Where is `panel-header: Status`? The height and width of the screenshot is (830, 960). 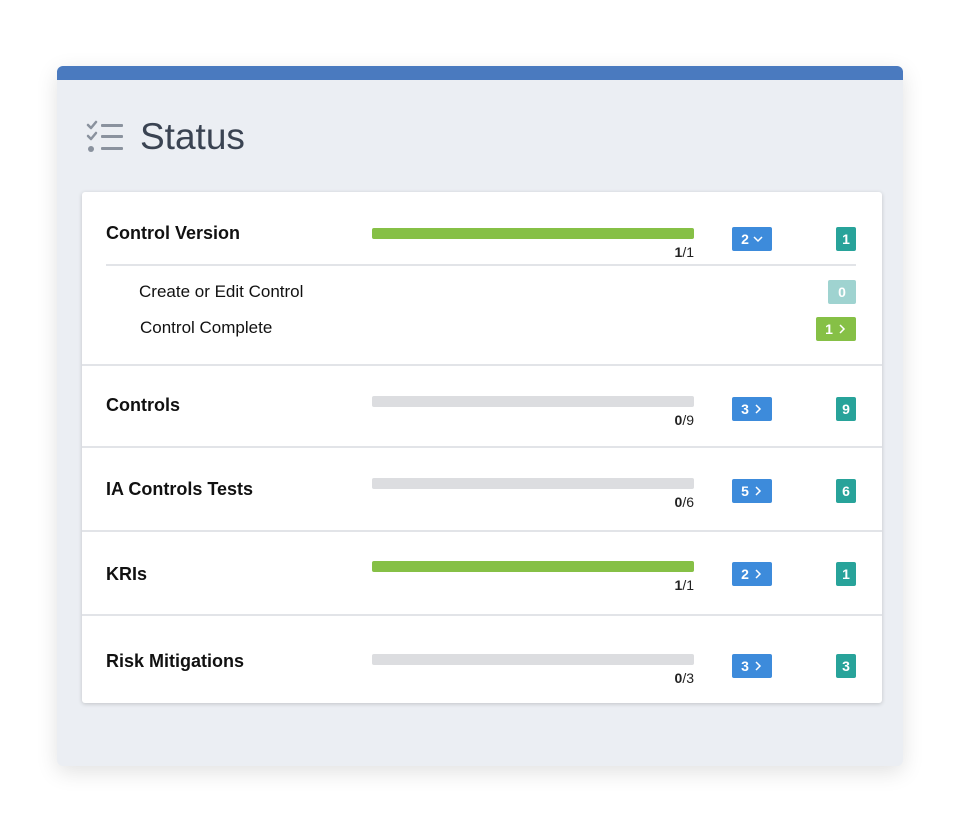
panel-header: Status is located at coordinates (165, 137).